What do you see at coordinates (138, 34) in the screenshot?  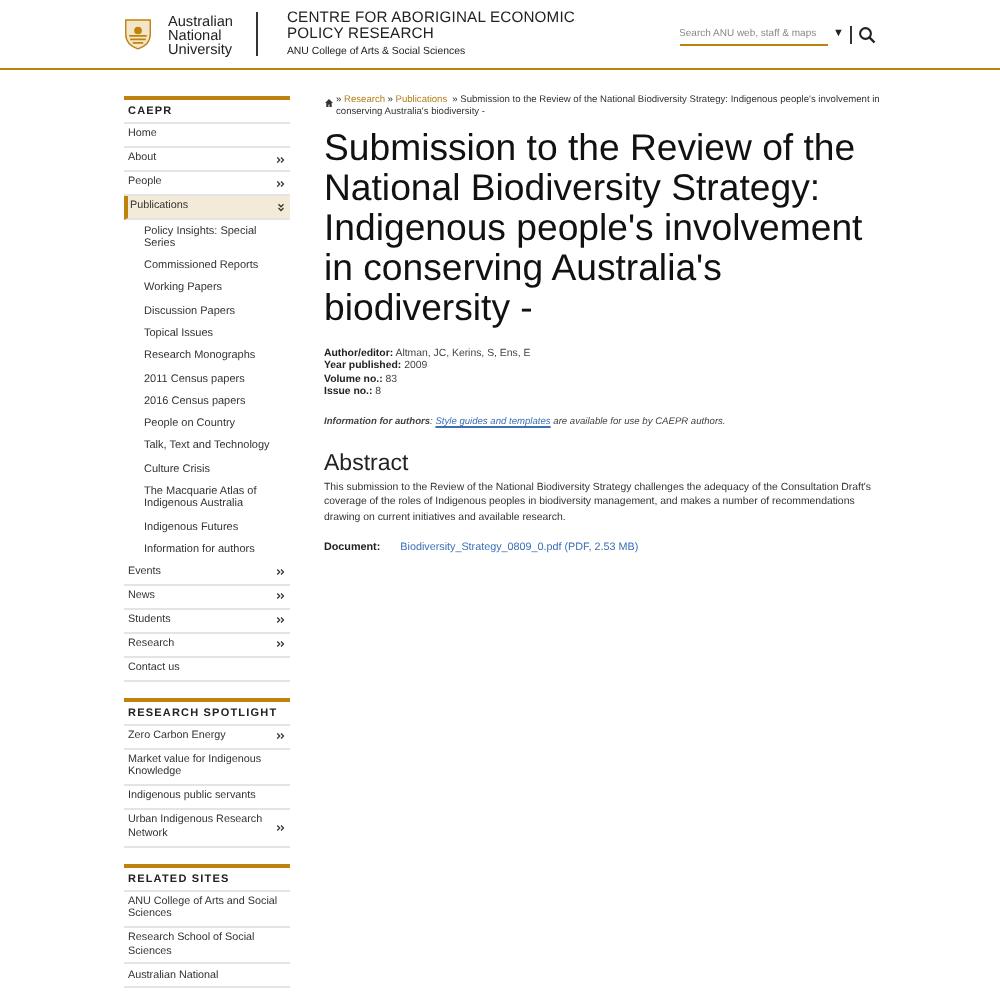 I see `crest-icon` at bounding box center [138, 34].